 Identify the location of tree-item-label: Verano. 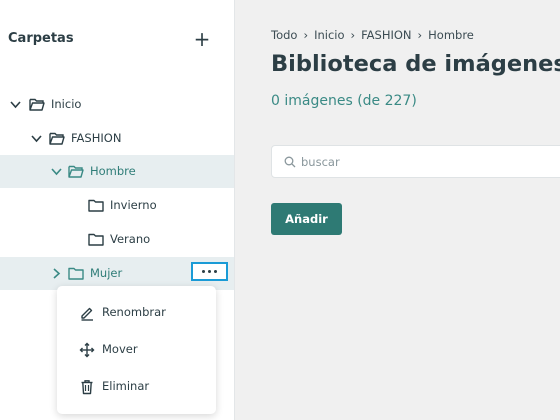
(130, 239).